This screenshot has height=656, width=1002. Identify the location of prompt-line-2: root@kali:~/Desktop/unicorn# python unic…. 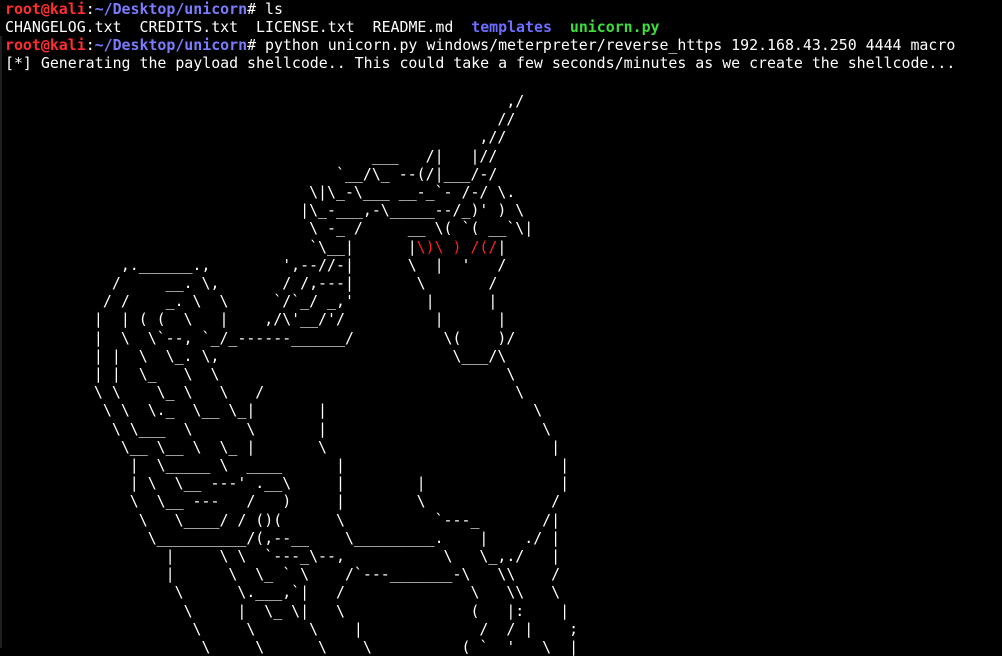
(480, 45).